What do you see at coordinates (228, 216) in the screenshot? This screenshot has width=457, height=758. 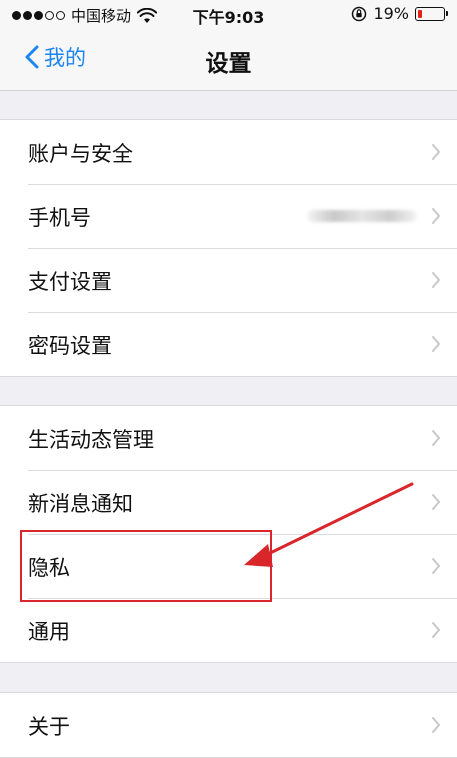 I see `settings-item-phone-number: 手机号` at bounding box center [228, 216].